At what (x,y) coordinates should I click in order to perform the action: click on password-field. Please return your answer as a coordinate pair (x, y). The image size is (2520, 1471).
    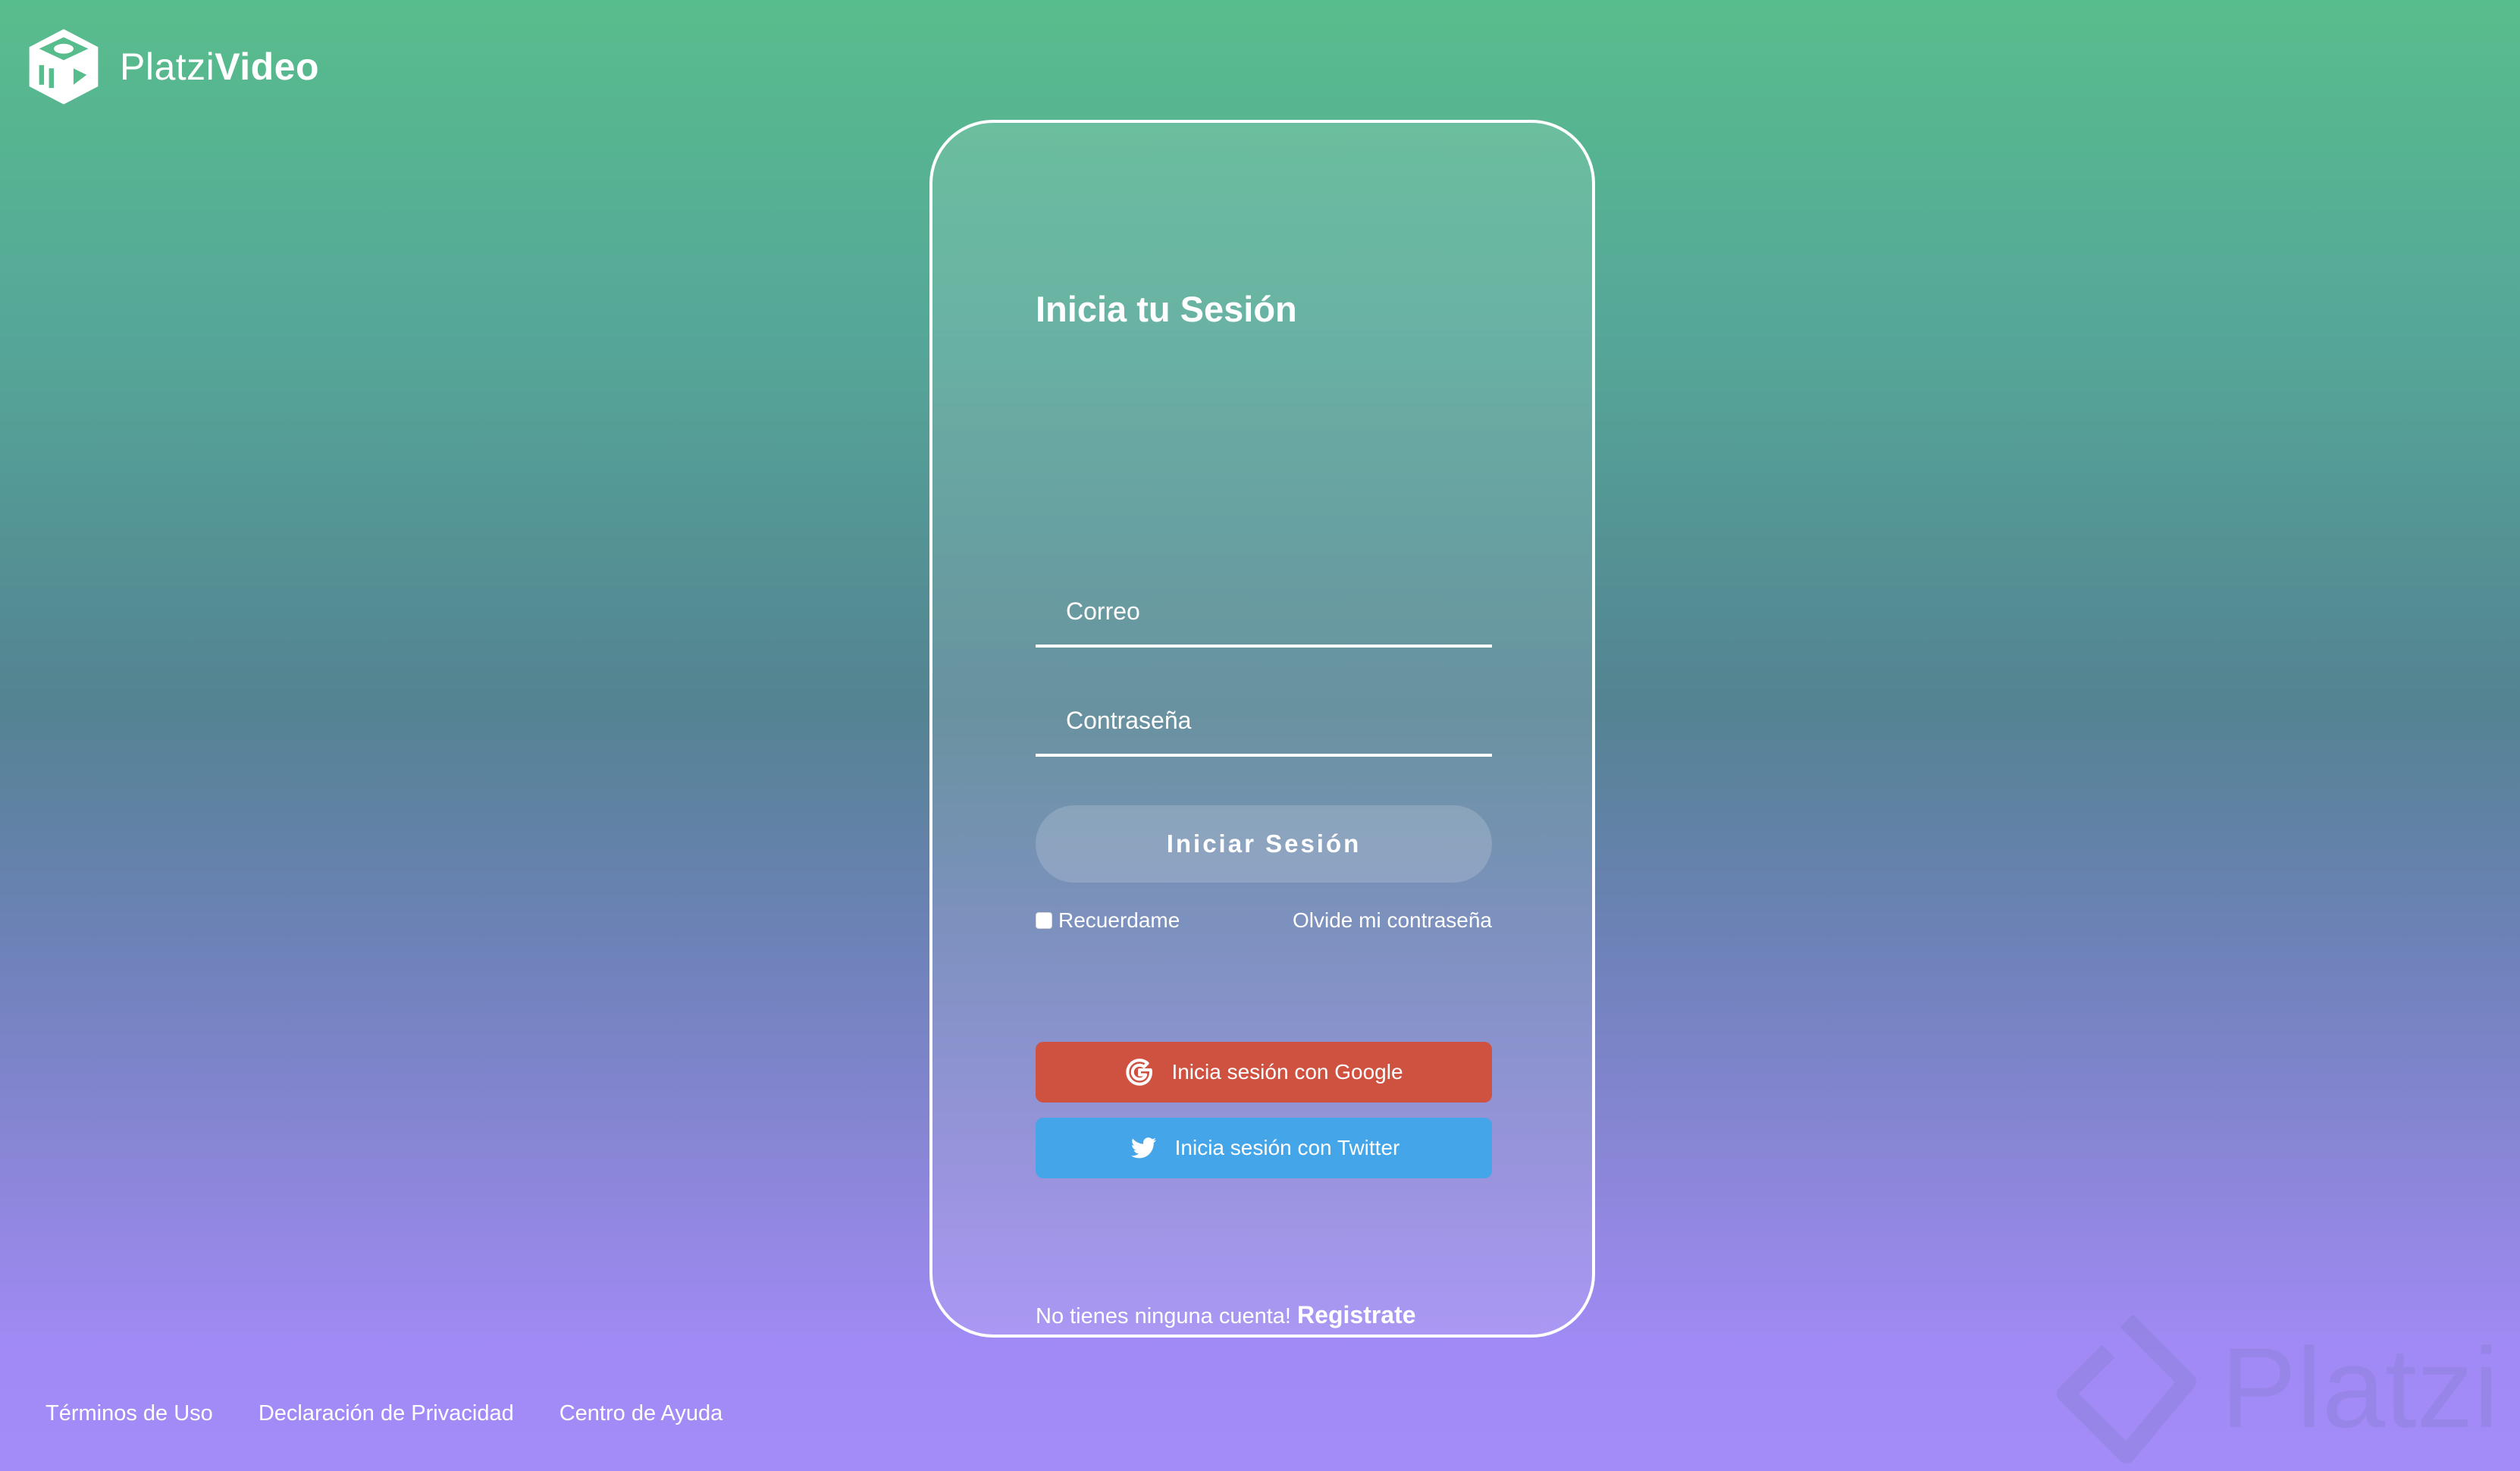
    Looking at the image, I should click on (1264, 722).